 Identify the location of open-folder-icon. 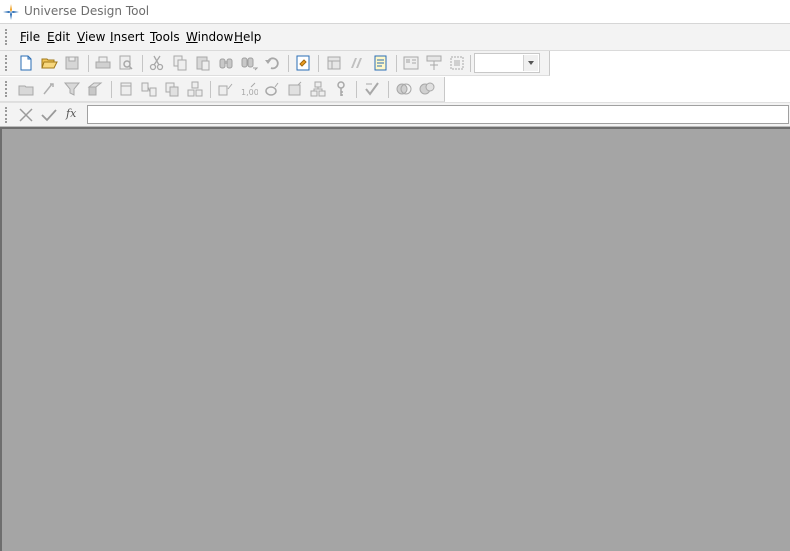
(49, 63).